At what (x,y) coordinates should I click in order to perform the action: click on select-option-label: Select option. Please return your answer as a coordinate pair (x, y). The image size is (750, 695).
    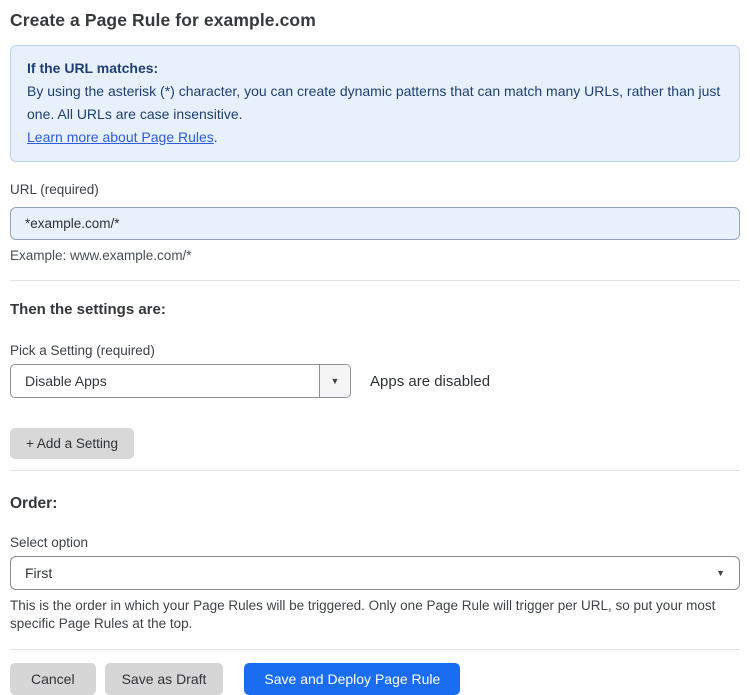
    Looking at the image, I should click on (49, 542).